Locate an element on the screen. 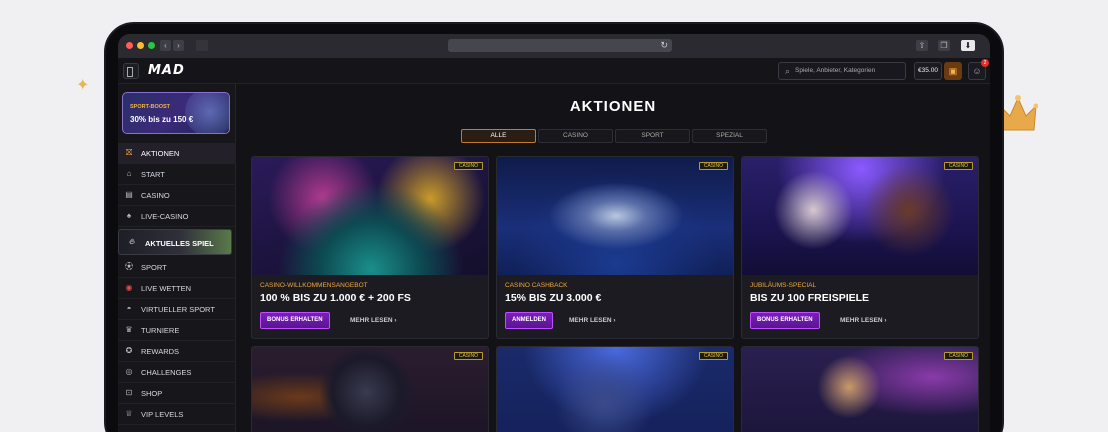  sidebar-item-virtueller-sport: ◓ VIRTUELLER SPORT is located at coordinates (177, 309).